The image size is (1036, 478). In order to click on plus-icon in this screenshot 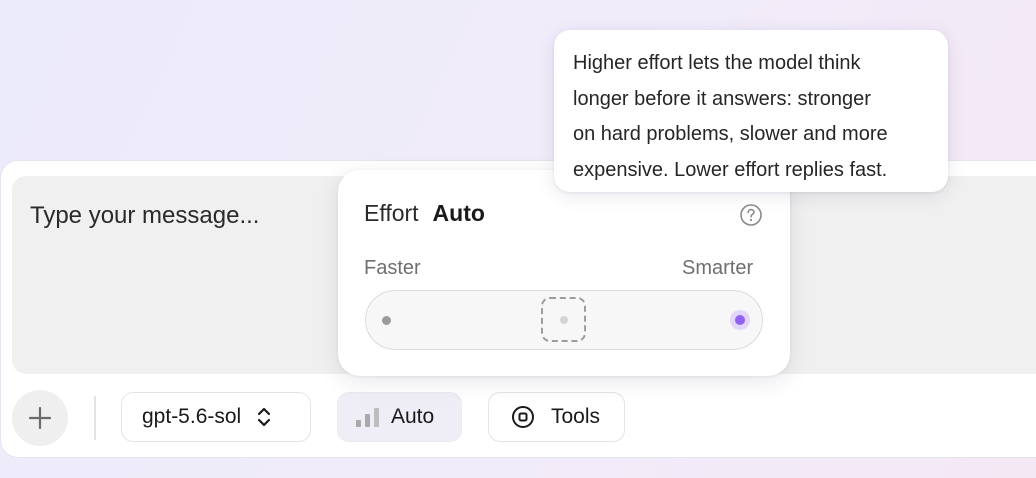, I will do `click(40, 418)`.